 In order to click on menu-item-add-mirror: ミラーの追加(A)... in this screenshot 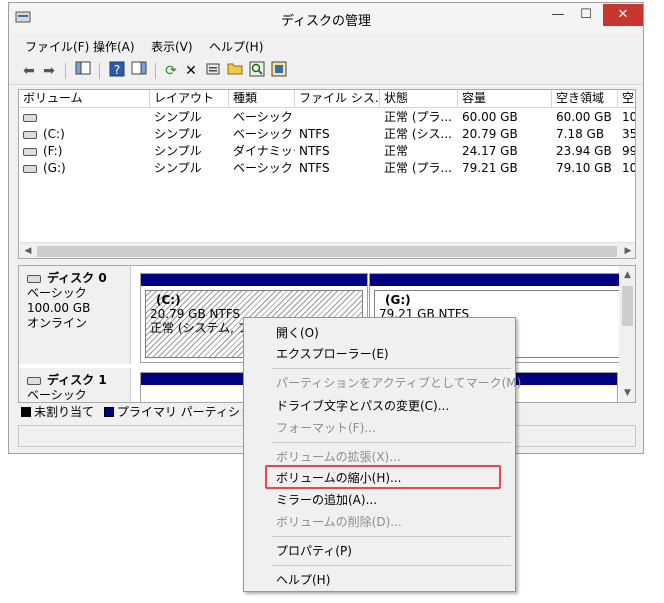, I will do `click(326, 500)`.